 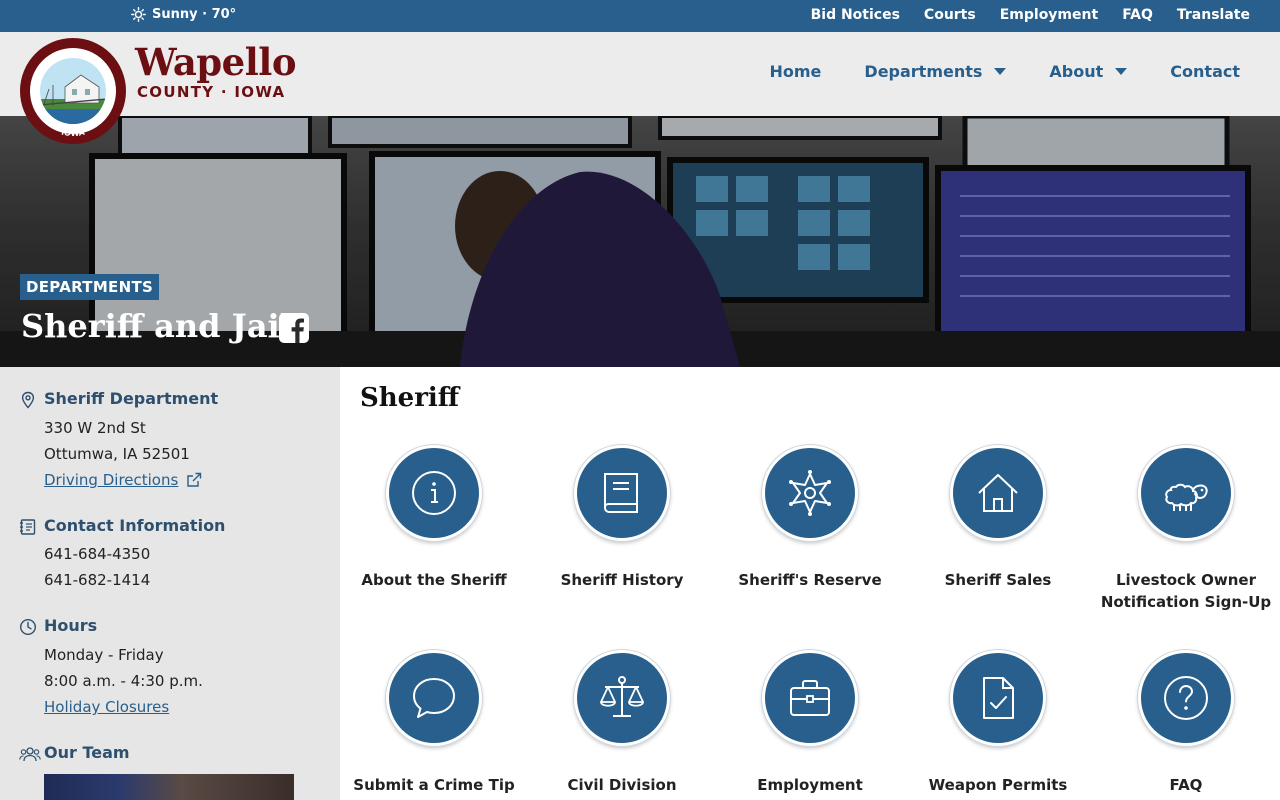 I want to click on weather-widget: Sunny · 70°, so click(x=183, y=14).